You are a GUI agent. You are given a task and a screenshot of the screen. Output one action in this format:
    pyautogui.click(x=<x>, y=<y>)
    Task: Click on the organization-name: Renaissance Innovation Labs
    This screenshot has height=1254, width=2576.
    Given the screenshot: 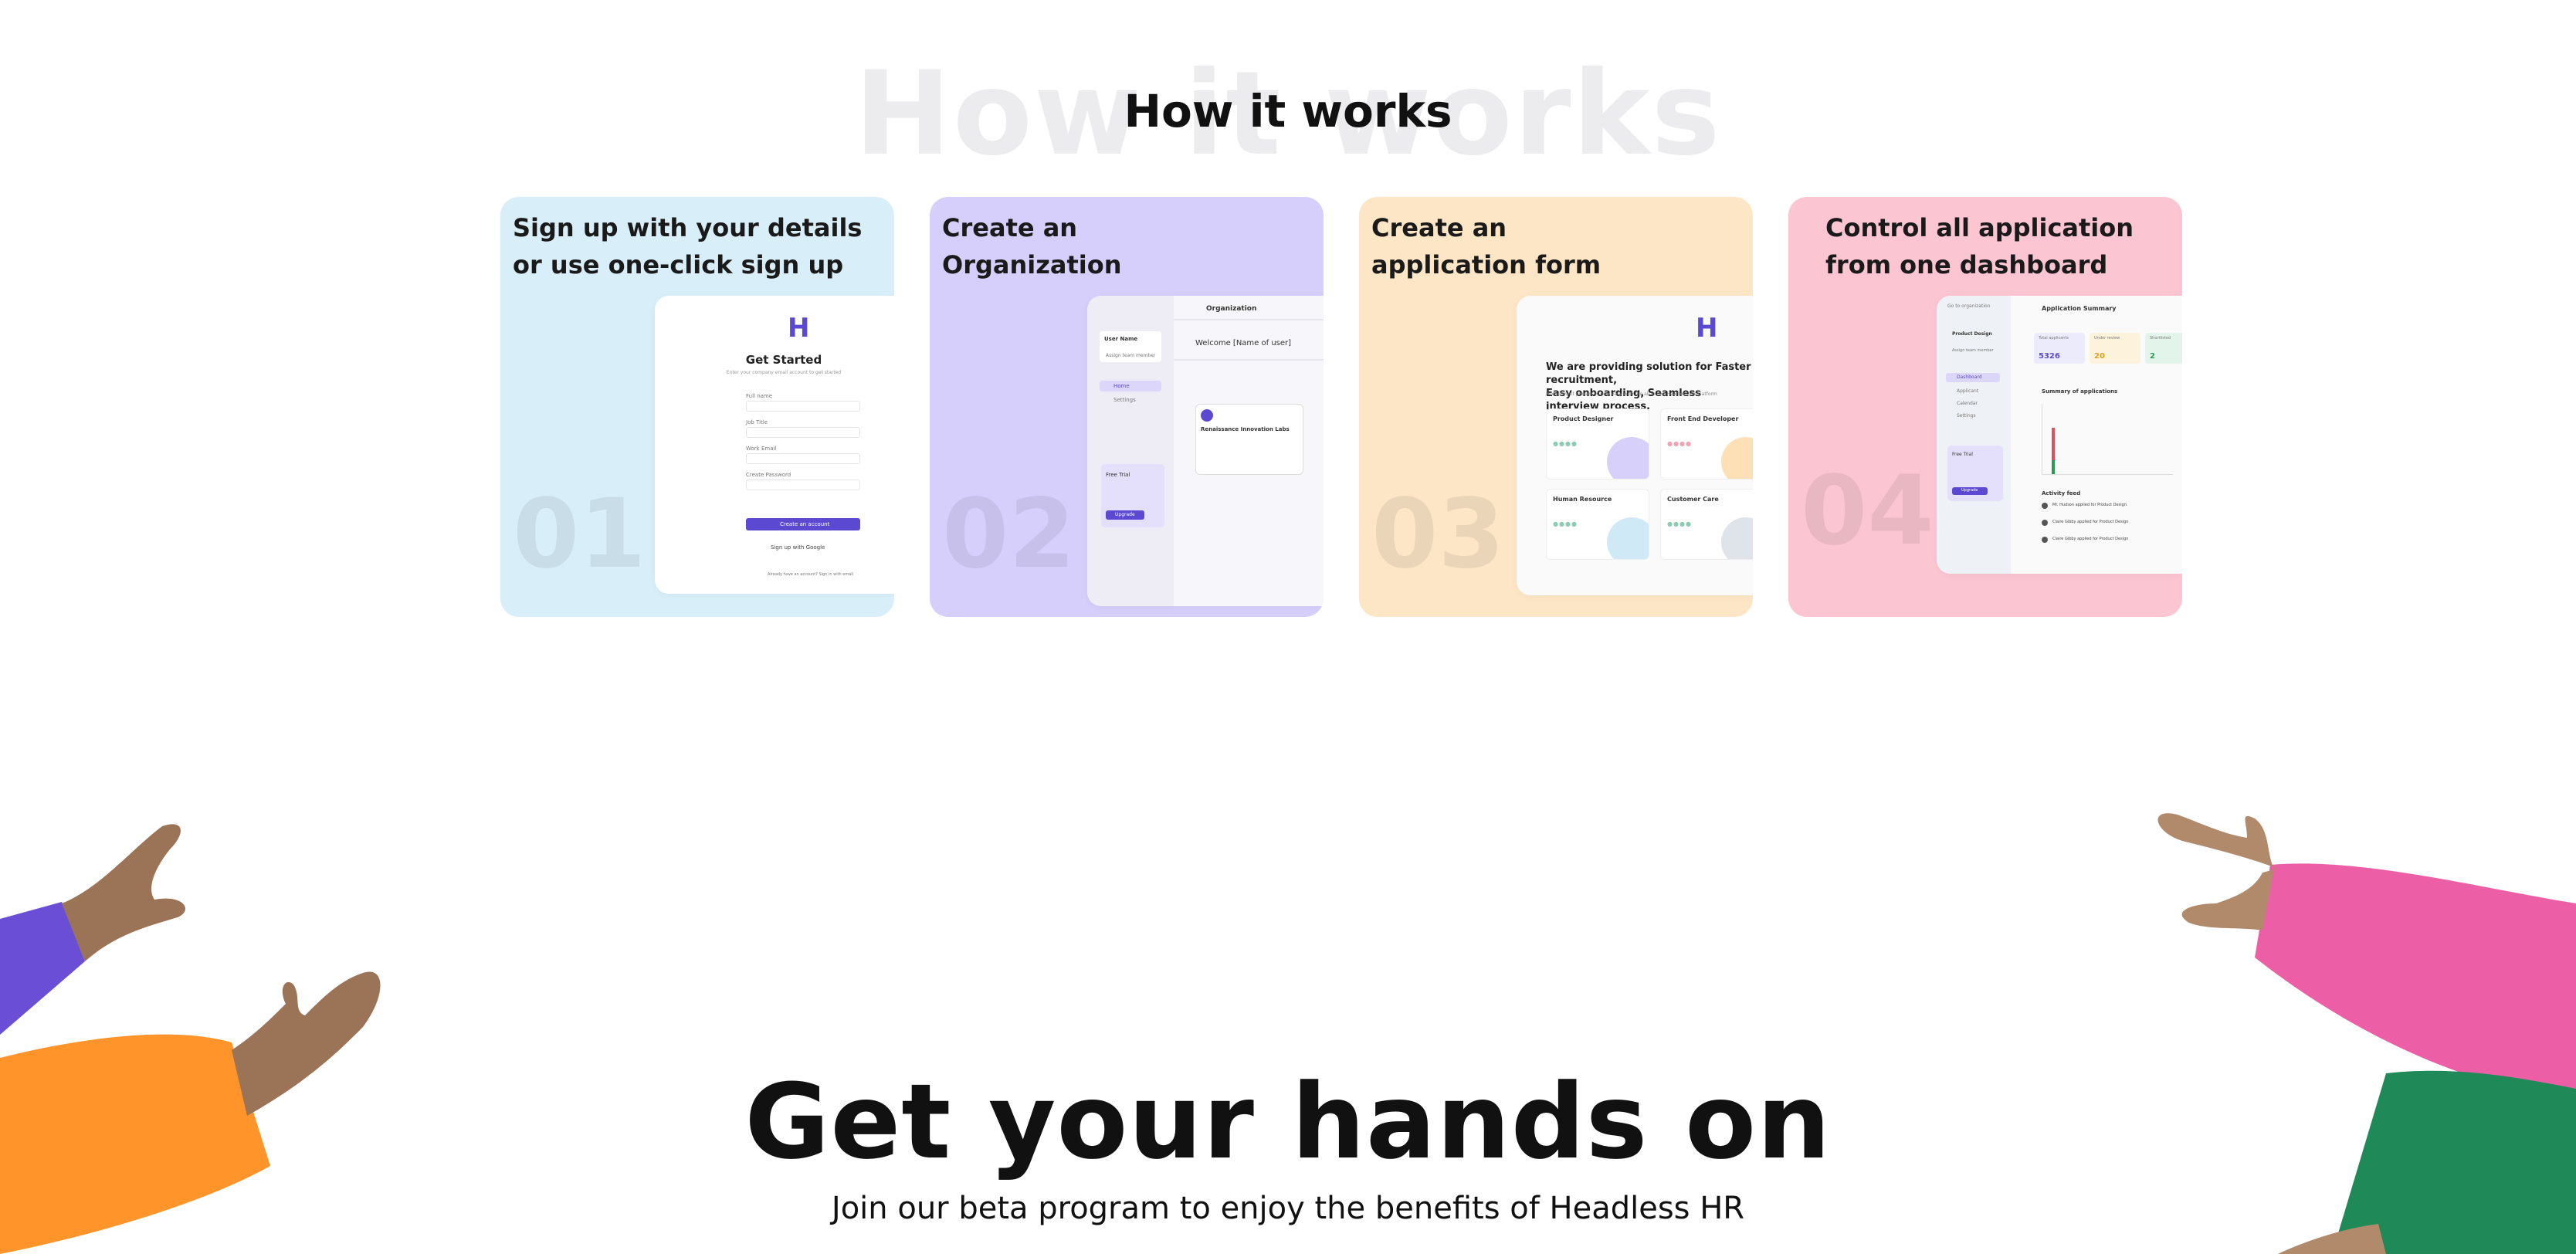 What is the action you would take?
    pyautogui.click(x=1245, y=429)
    